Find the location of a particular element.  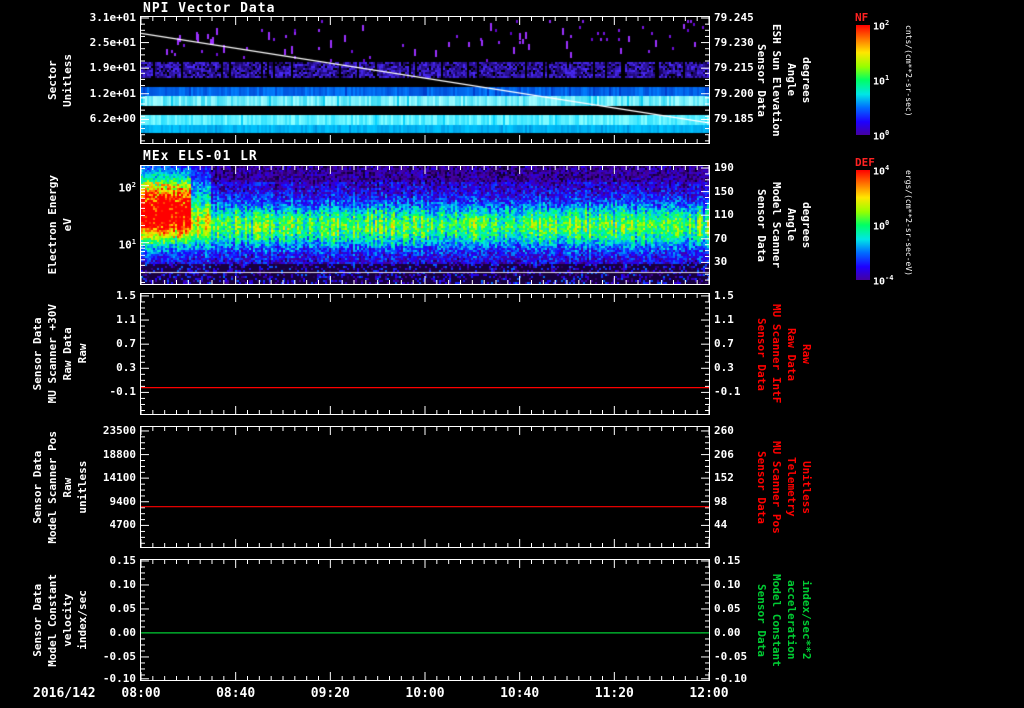

right-axis-label-panel-2: Sensor Data Model Scanner Angle degrees is located at coordinates (784, 225).